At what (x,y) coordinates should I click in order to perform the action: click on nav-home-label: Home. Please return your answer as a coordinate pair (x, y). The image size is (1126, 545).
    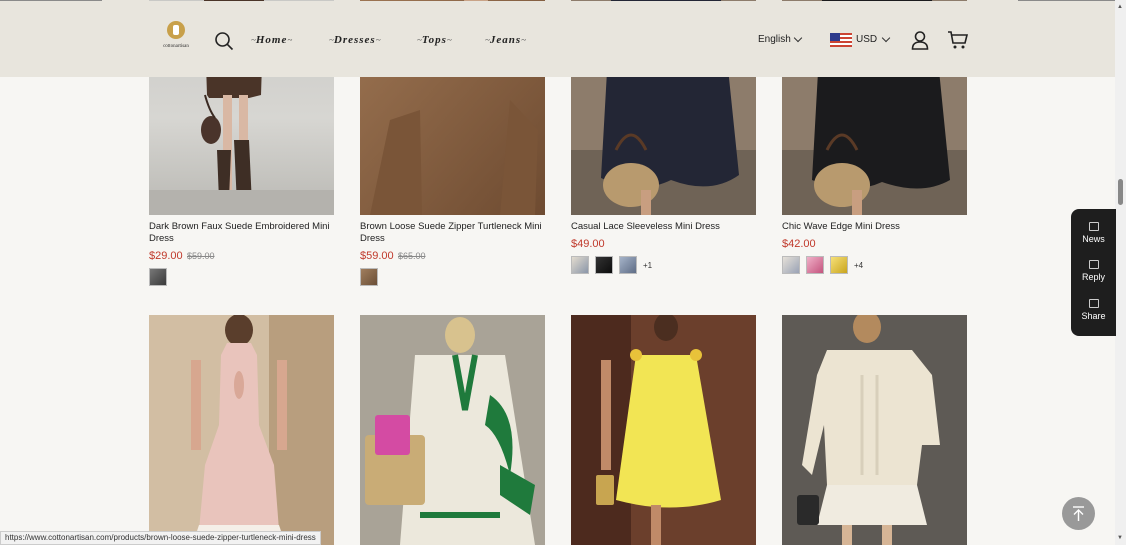
    Looking at the image, I should click on (271, 40).